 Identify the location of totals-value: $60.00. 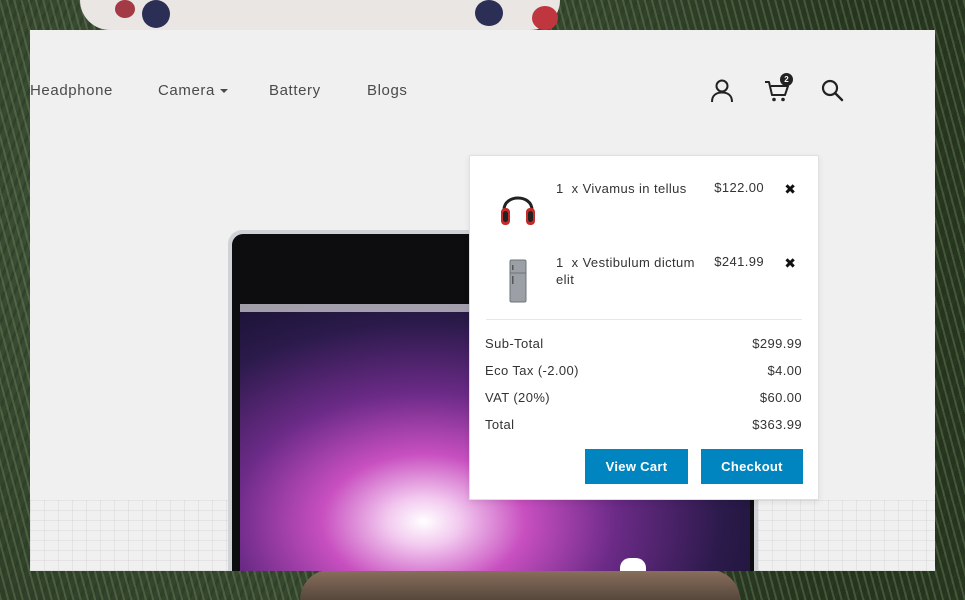
(780, 397).